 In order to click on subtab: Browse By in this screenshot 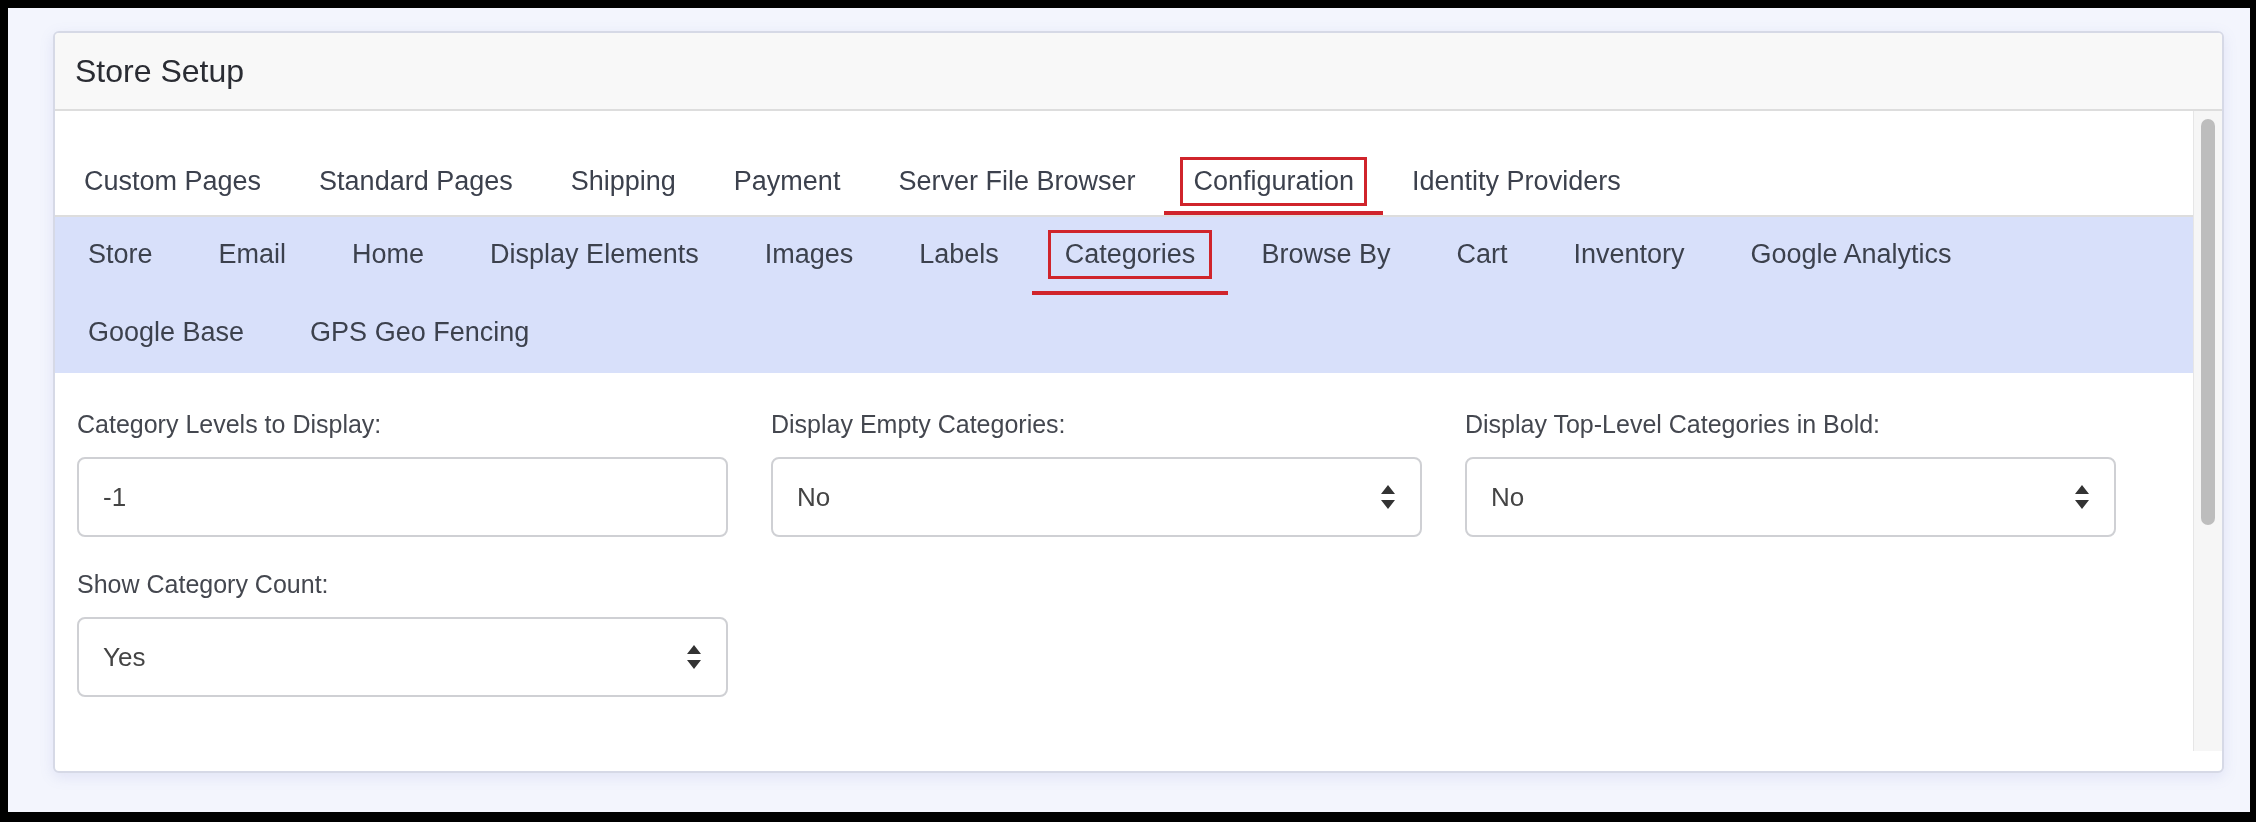, I will do `click(1326, 256)`.